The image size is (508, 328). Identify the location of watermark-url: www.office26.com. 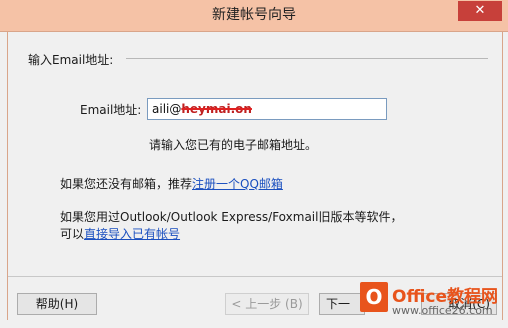
(442, 310).